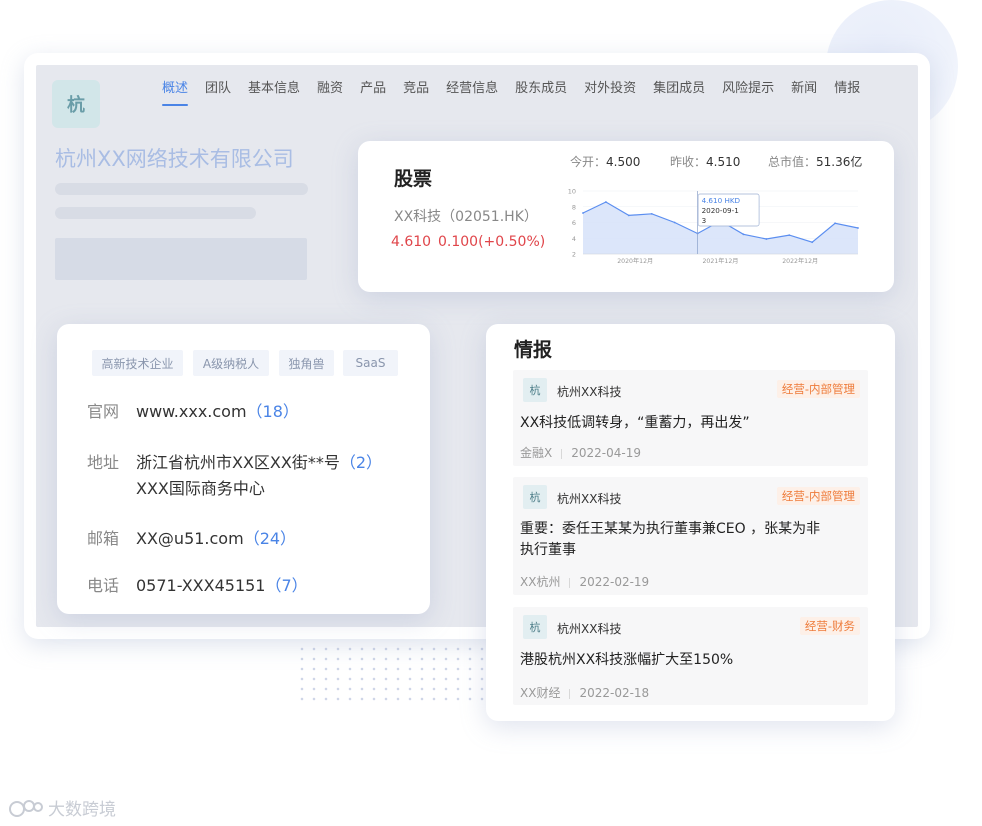 This screenshot has width=982, height=826. I want to click on placeholder-block, so click(181, 259).